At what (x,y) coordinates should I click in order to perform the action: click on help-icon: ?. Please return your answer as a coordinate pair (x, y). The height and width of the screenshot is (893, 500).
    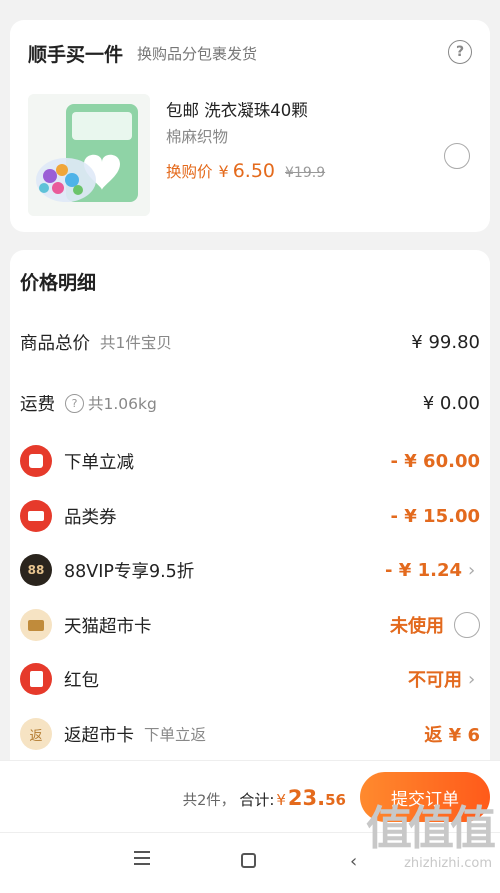
    Looking at the image, I should click on (460, 52).